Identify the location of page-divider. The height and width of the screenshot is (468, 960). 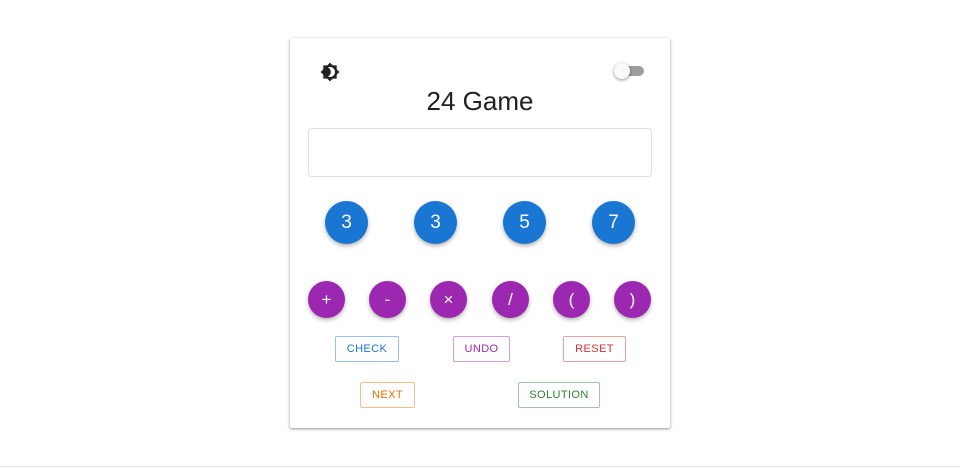
(480, 466).